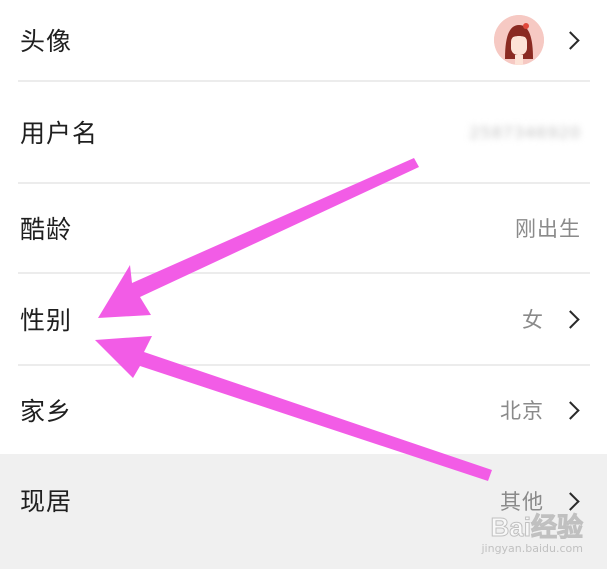 The width and height of the screenshot is (607, 569). I want to click on baidu-jingyan-watermark: Bai经验 jingyan.baidu.com, so click(532, 531).